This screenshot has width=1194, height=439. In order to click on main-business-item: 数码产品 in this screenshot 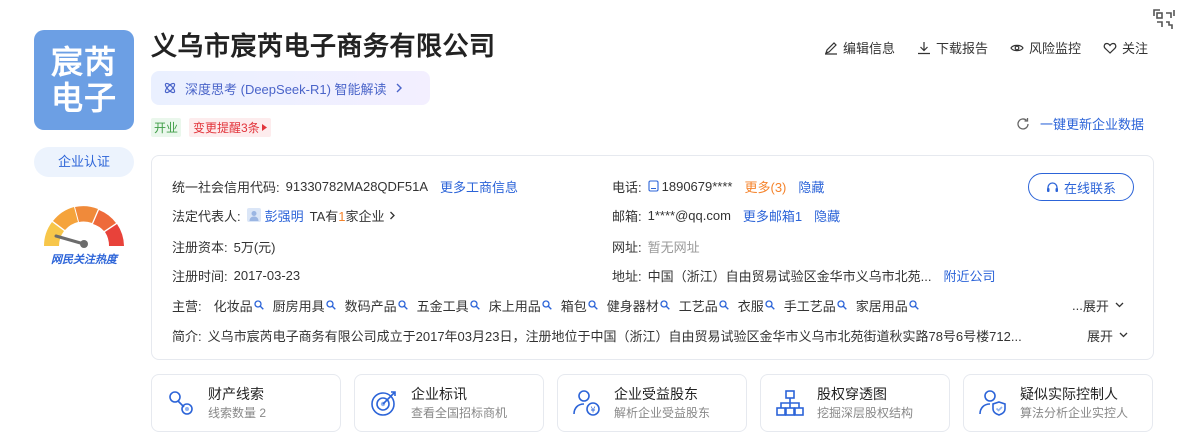, I will do `click(376, 305)`.